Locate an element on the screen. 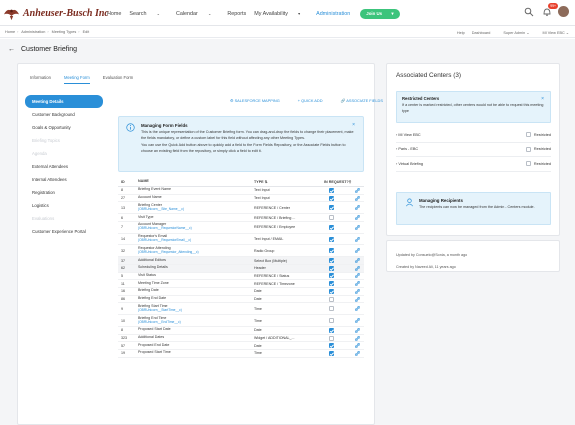 The height and width of the screenshot is (425, 575). column-type: TYPE ⇅ is located at coordinates (289, 182).